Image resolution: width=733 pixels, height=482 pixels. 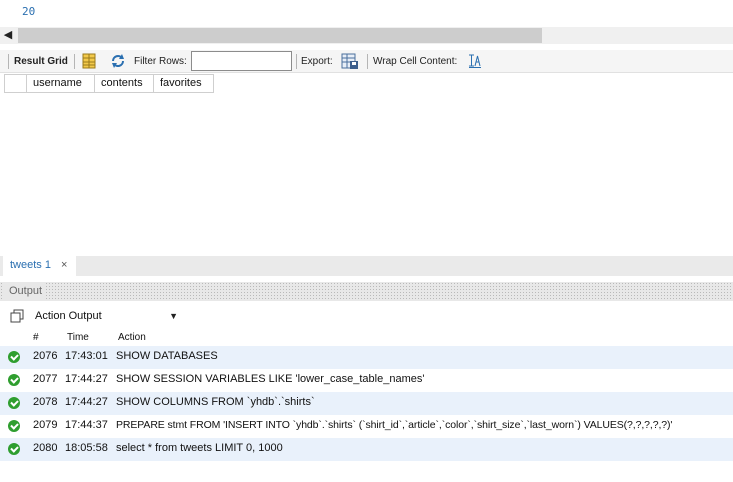 What do you see at coordinates (45, 402) in the screenshot?
I see `row-number: 2078` at bounding box center [45, 402].